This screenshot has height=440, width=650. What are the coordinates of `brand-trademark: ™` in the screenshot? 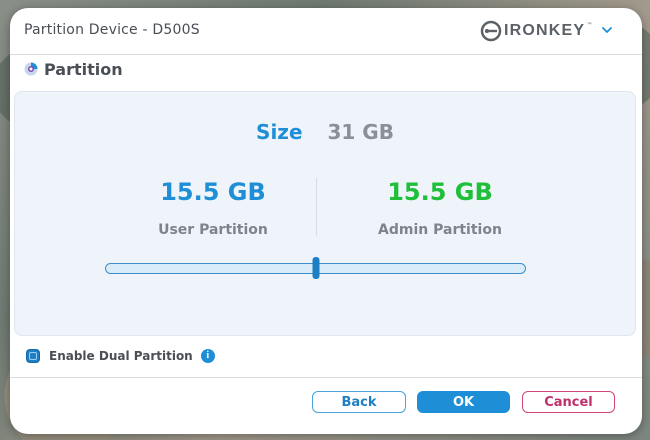 It's located at (589, 25).